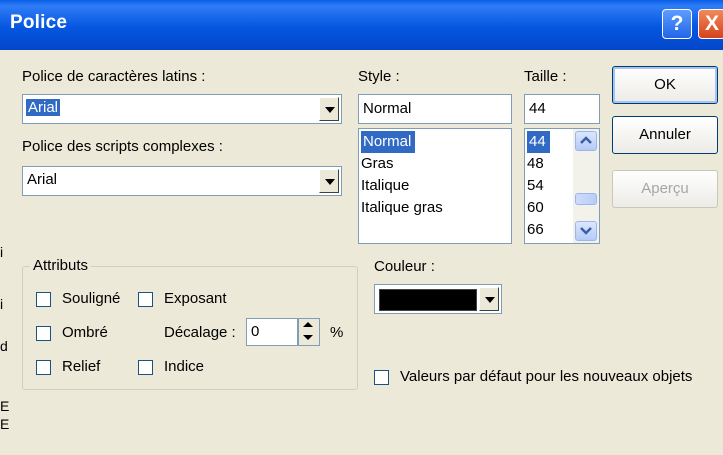 This screenshot has width=723, height=455. I want to click on close-button: X, so click(710, 24).